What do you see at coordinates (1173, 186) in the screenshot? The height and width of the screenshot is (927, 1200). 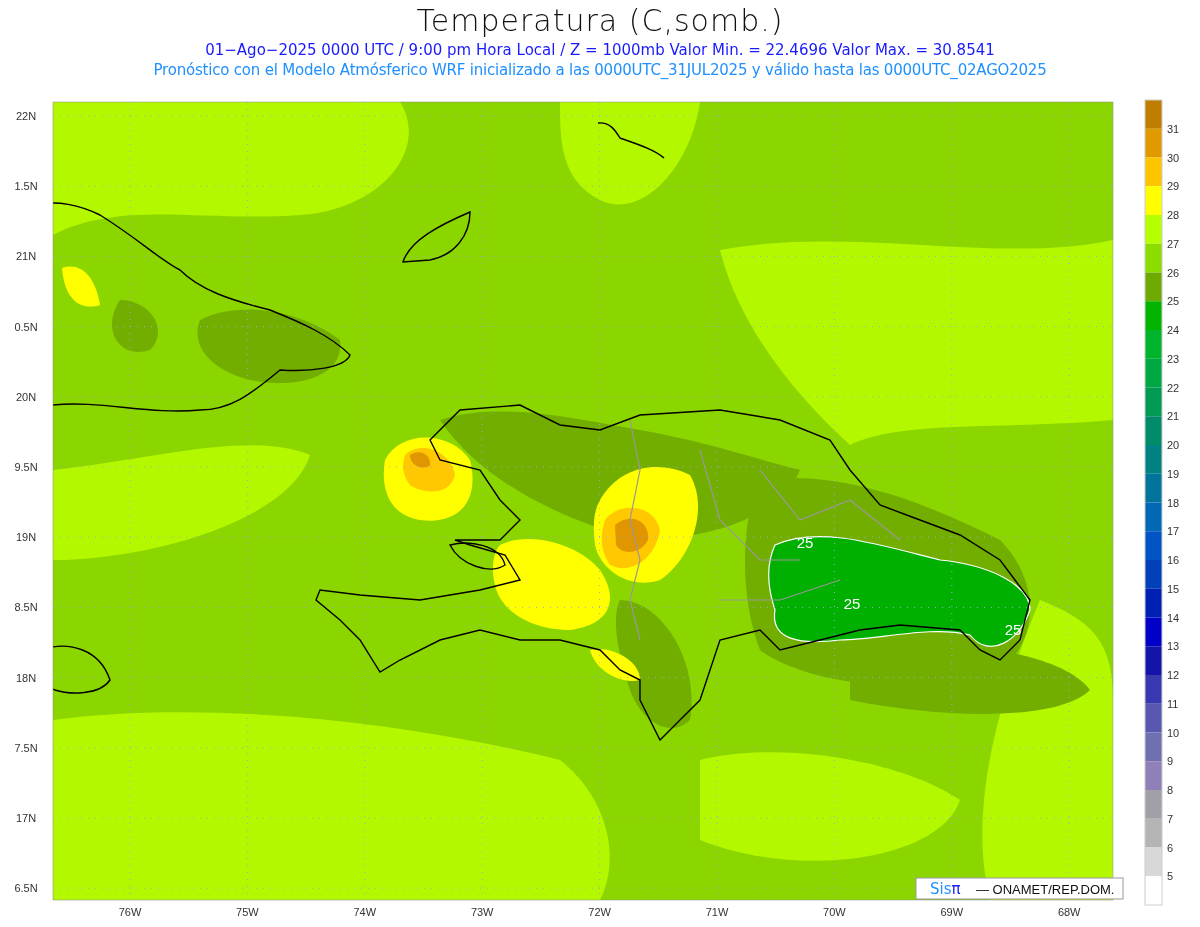 I see `colorbar-label: 29` at bounding box center [1173, 186].